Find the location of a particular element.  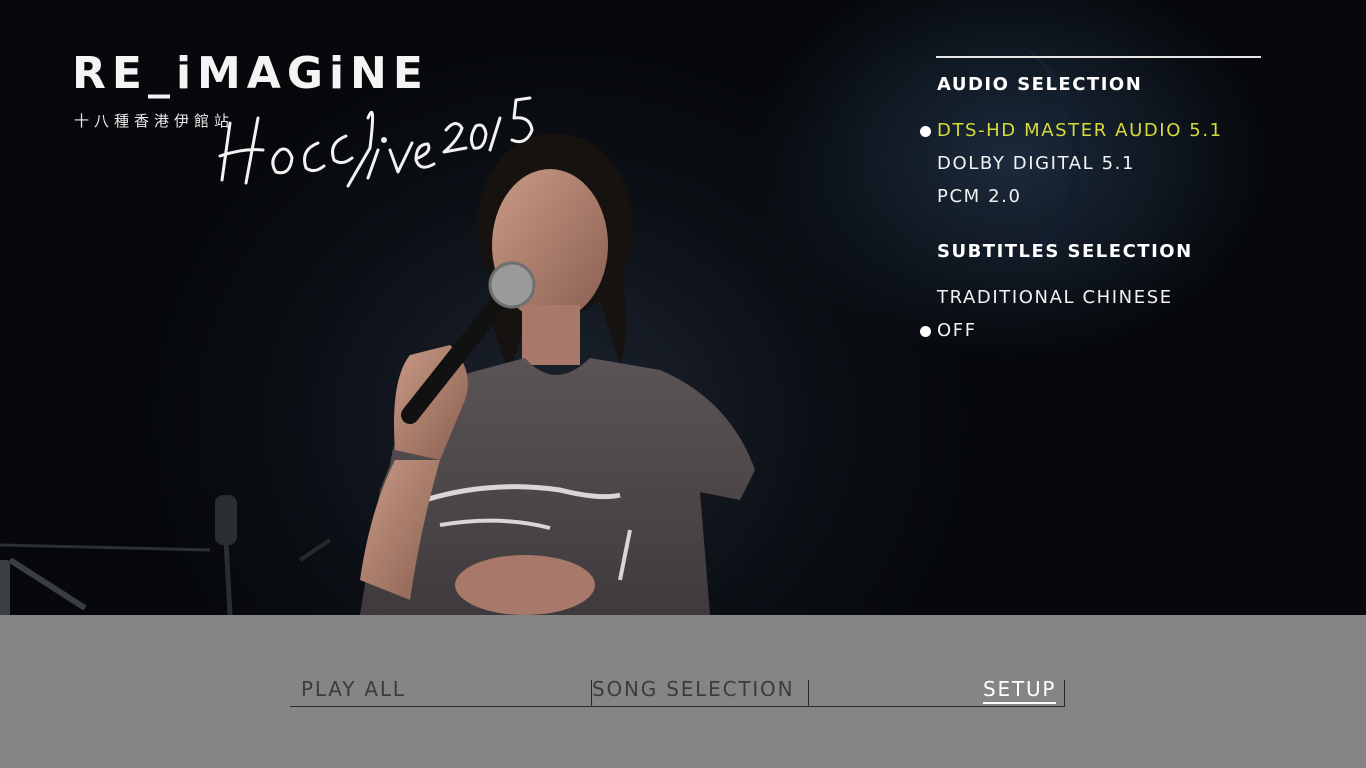

setup-panel-rule is located at coordinates (1098, 57).